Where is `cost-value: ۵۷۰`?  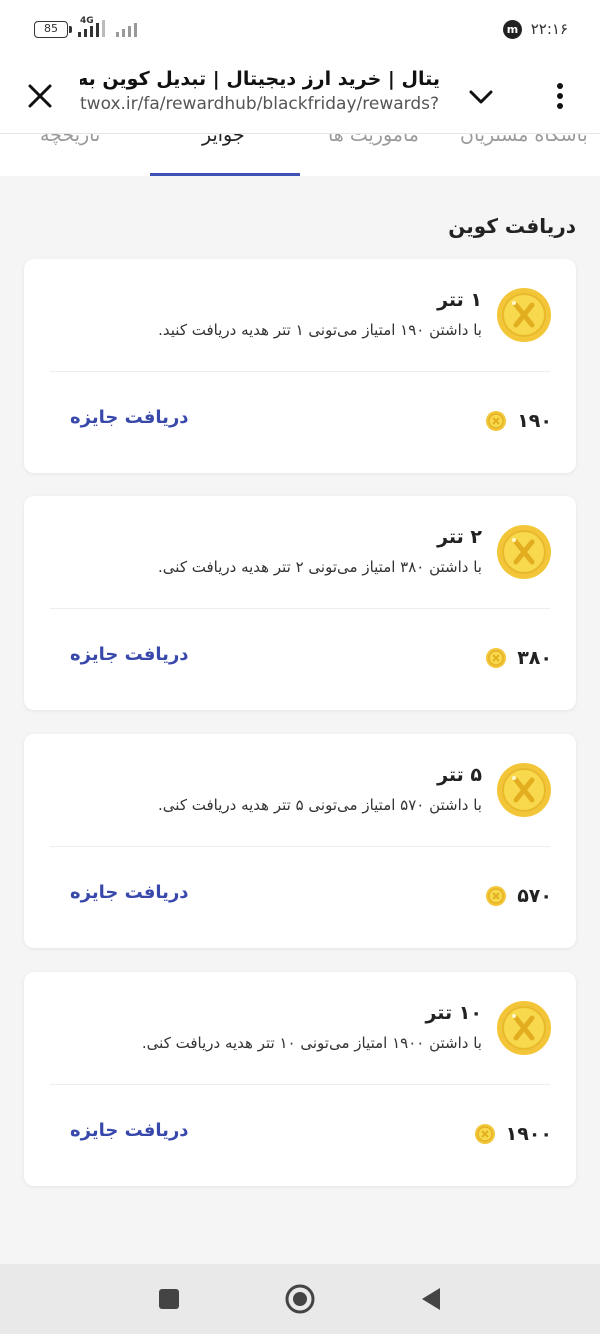
cost-value: ۵۷۰ is located at coordinates (534, 896).